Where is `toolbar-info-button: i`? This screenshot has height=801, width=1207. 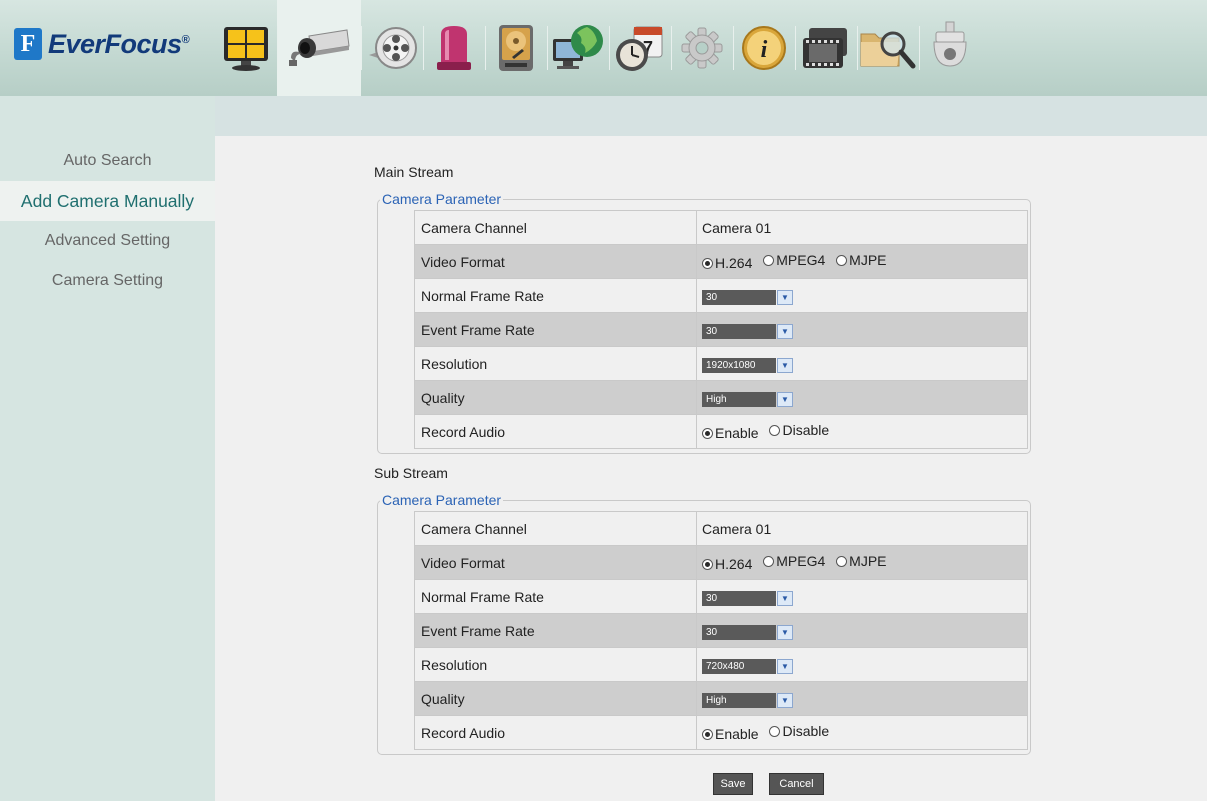
toolbar-info-button: i is located at coordinates (764, 48).